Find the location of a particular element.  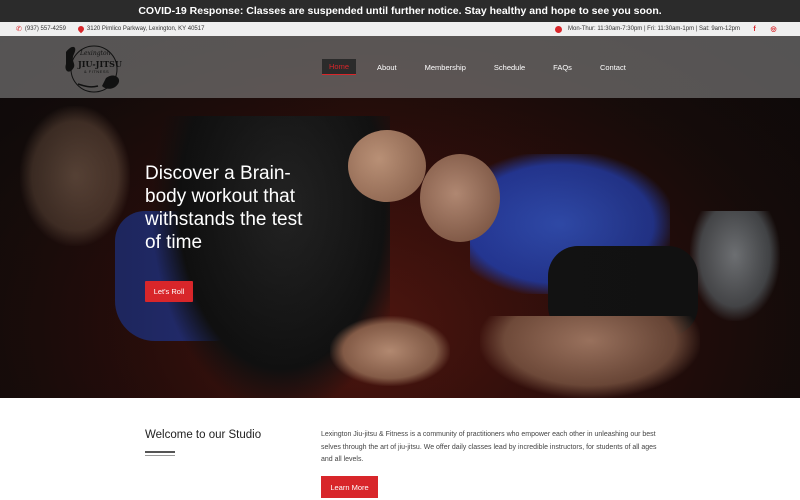

logo-script: Lexington is located at coordinates (95, 53).